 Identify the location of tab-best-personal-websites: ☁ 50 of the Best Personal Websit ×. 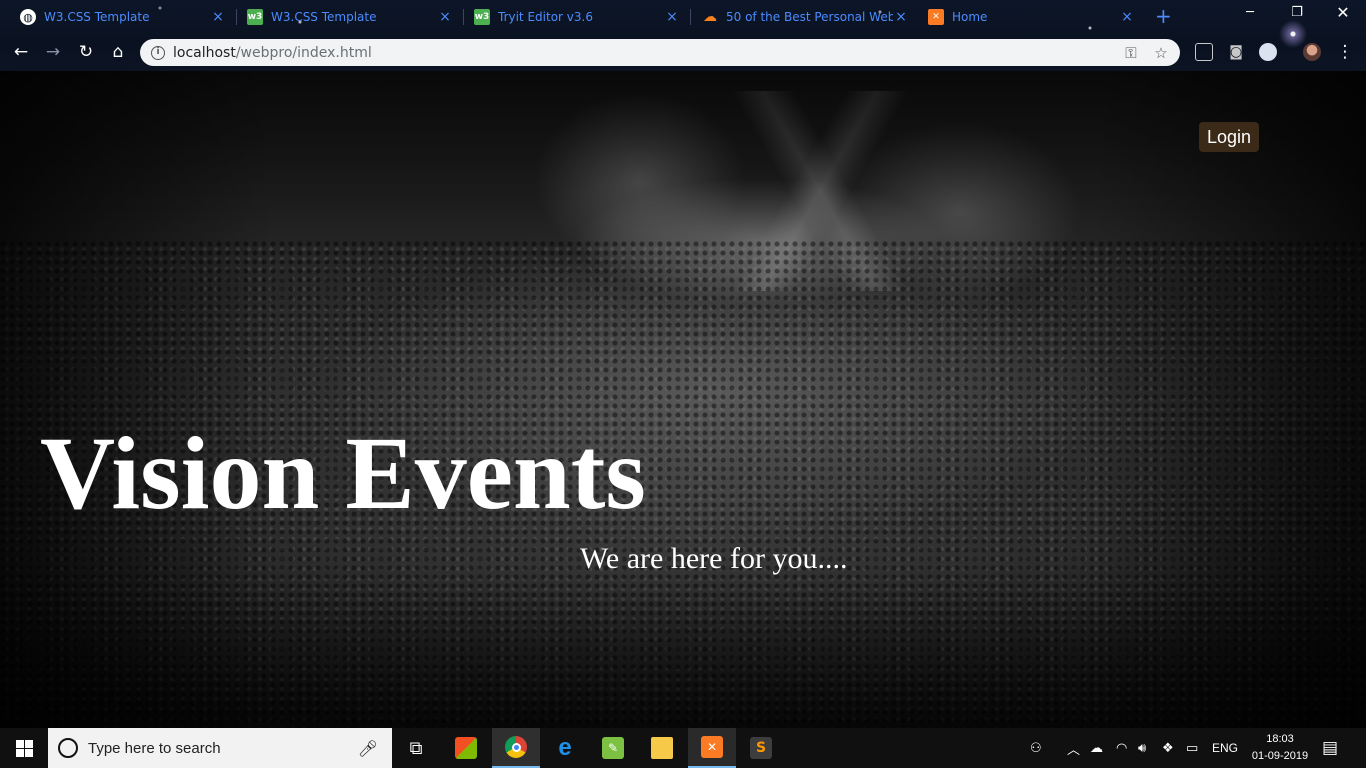
(800, 17).